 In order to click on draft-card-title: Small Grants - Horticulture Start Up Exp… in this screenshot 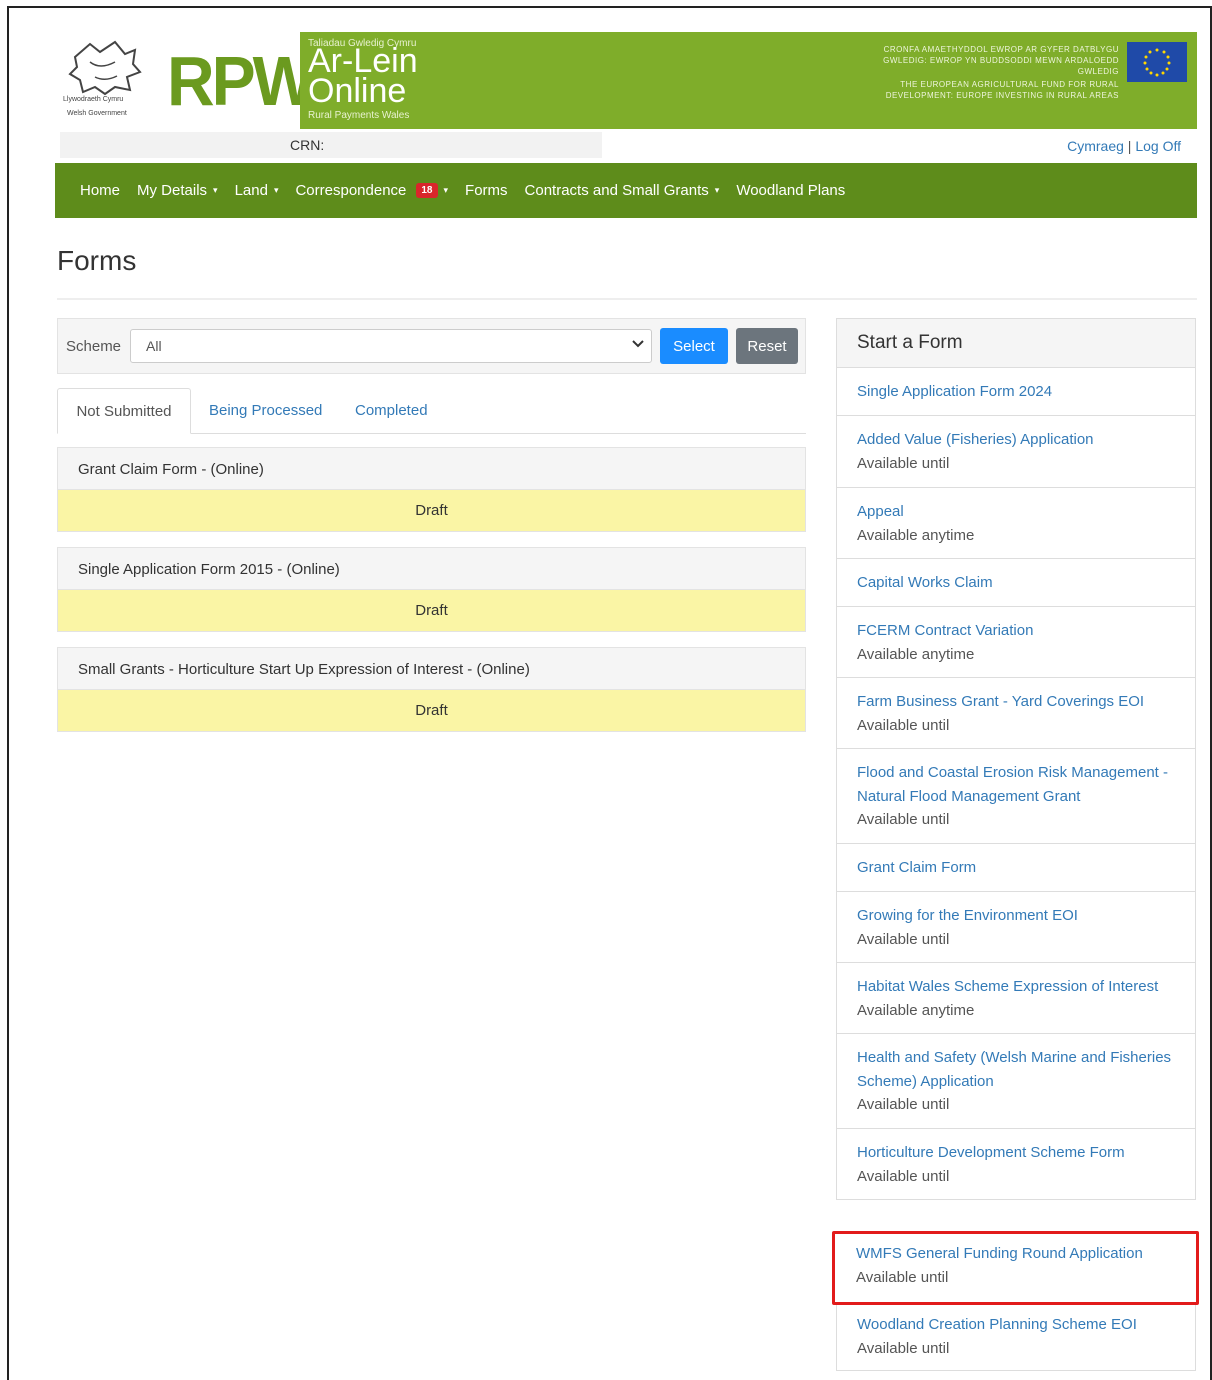, I will do `click(431, 669)`.